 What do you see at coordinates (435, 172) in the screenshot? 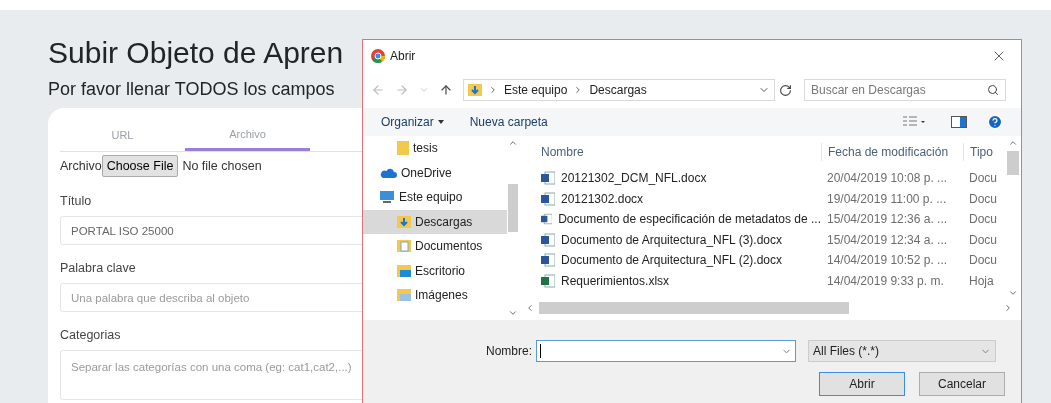
I see `nav-item: OneDrive` at bounding box center [435, 172].